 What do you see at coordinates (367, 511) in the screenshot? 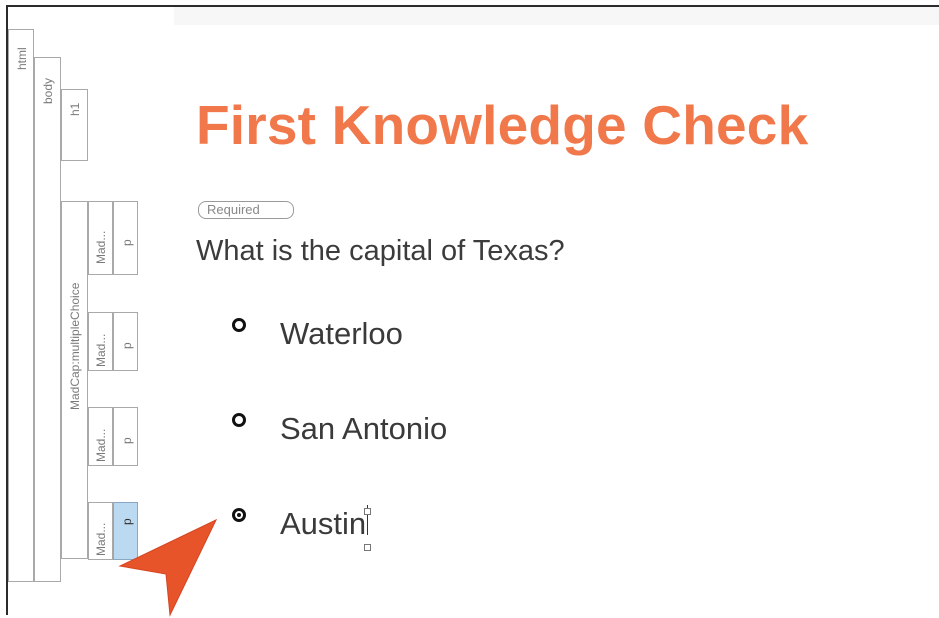
I see `selection-handle-top` at bounding box center [367, 511].